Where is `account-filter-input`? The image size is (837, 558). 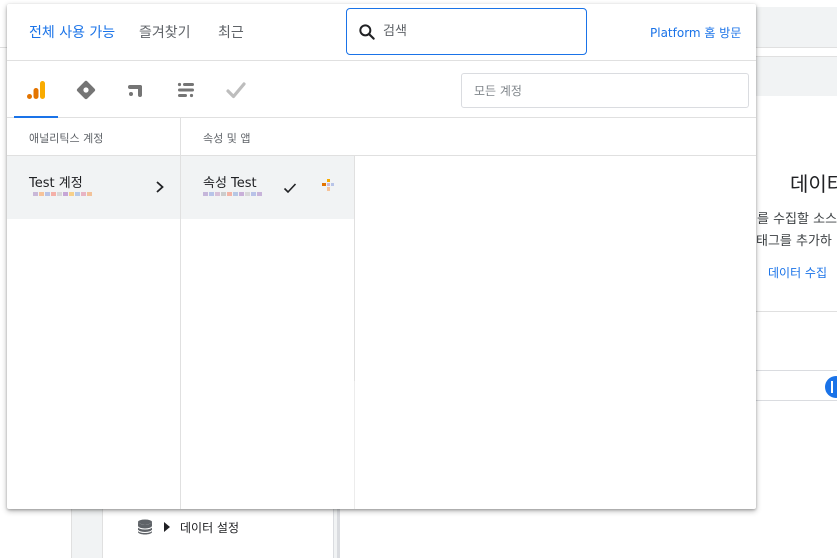
account-filter-input is located at coordinates (604, 90).